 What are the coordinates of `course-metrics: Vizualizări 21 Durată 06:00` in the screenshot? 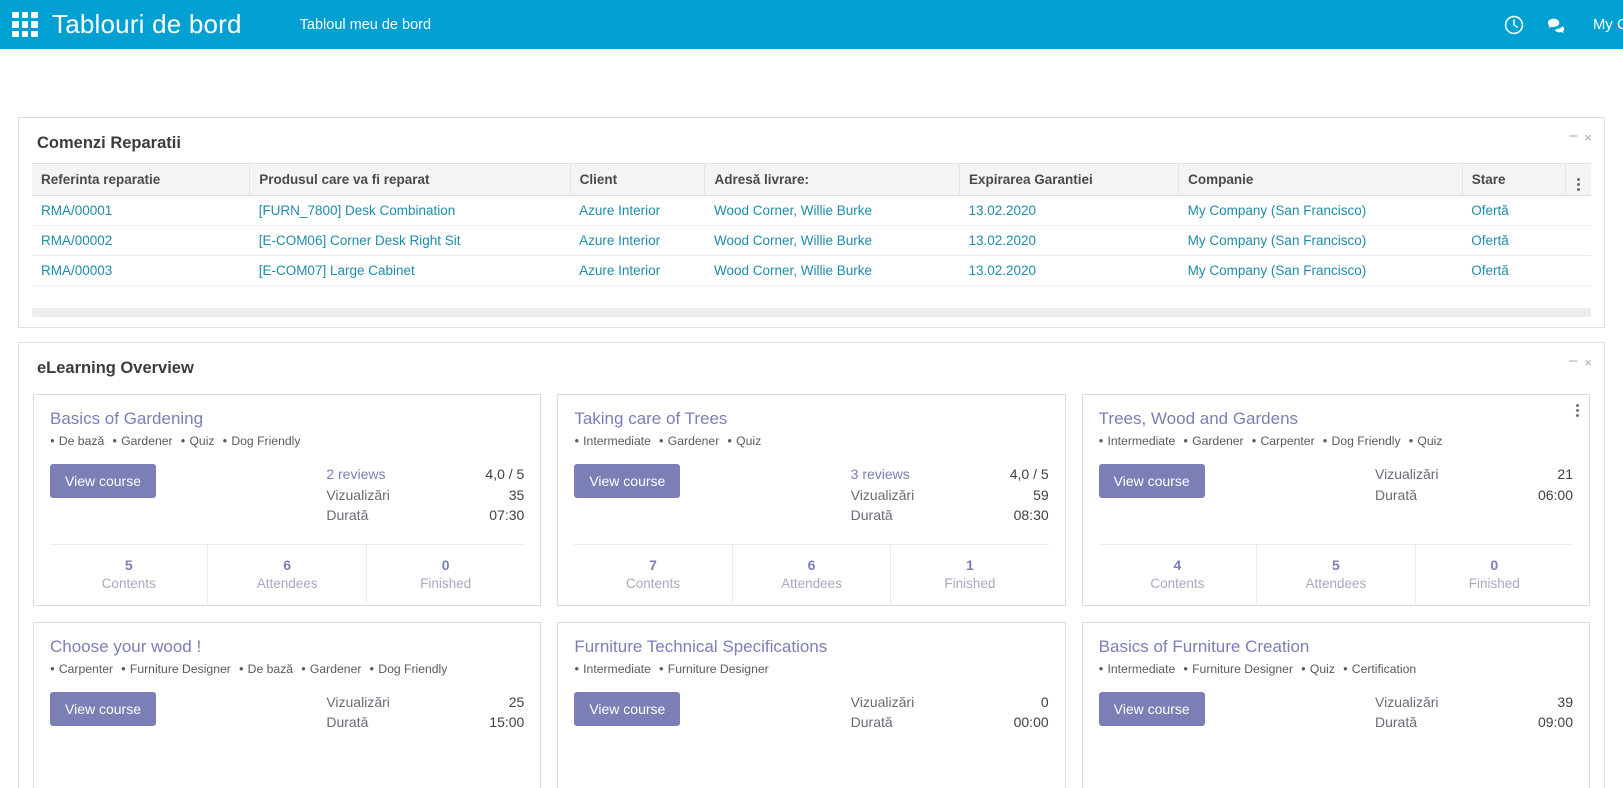 It's located at (1474, 484).